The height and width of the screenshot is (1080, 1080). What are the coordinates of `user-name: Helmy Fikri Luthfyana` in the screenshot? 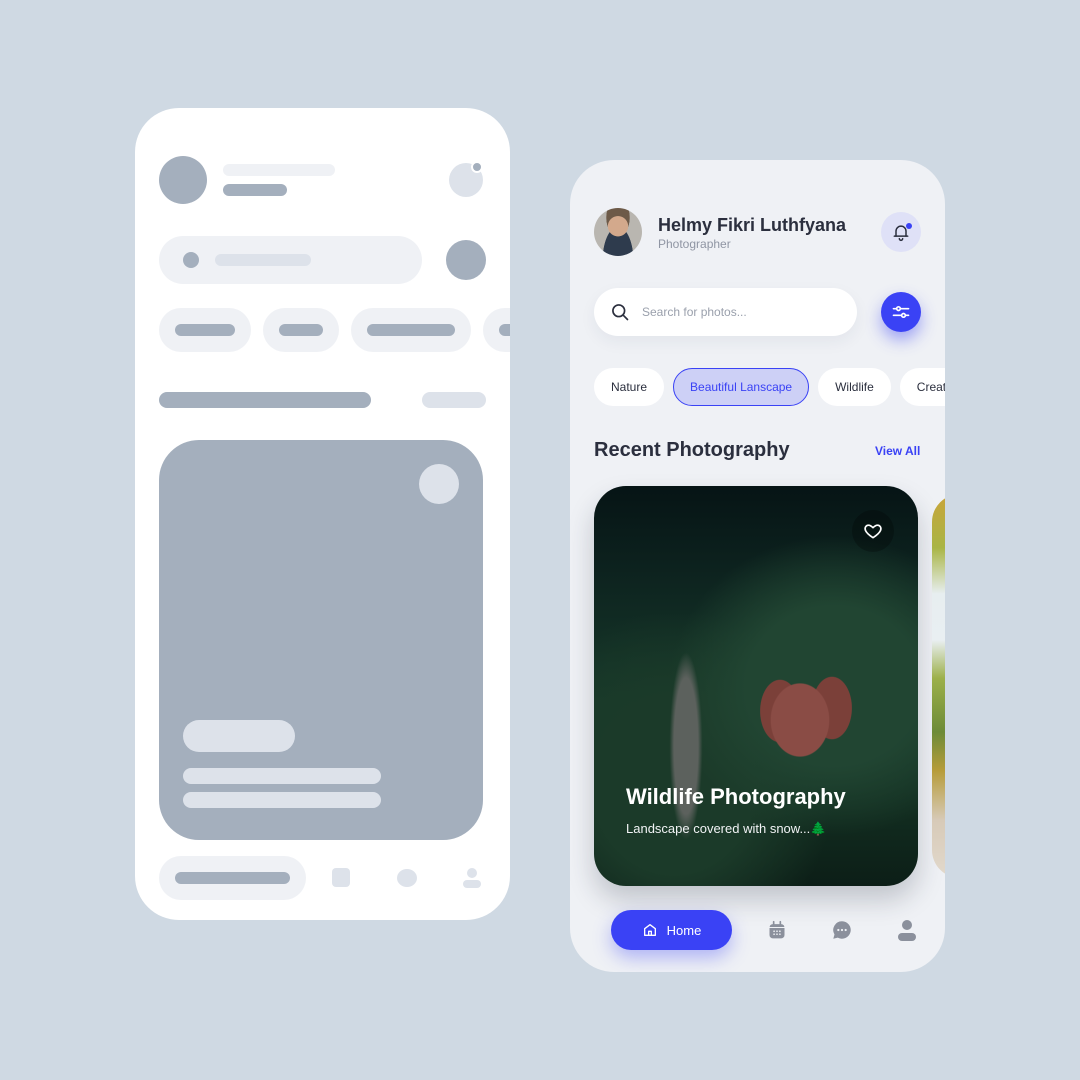 It's located at (752, 225).